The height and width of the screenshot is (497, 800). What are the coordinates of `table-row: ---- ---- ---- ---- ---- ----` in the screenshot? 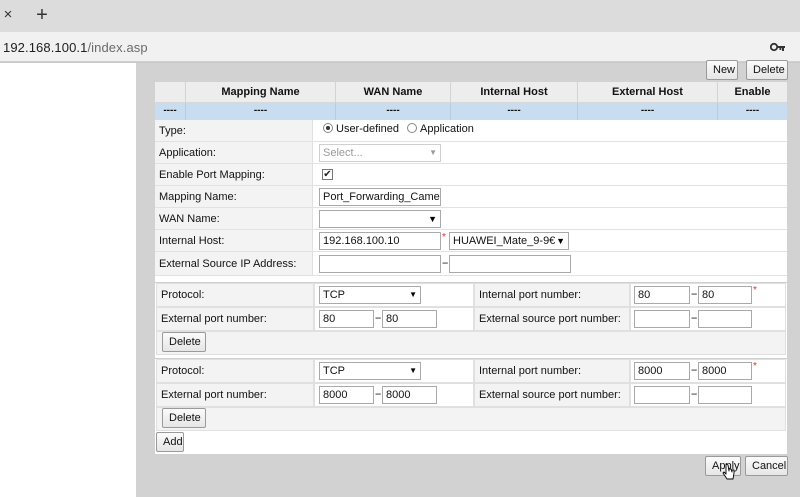 It's located at (471, 111).